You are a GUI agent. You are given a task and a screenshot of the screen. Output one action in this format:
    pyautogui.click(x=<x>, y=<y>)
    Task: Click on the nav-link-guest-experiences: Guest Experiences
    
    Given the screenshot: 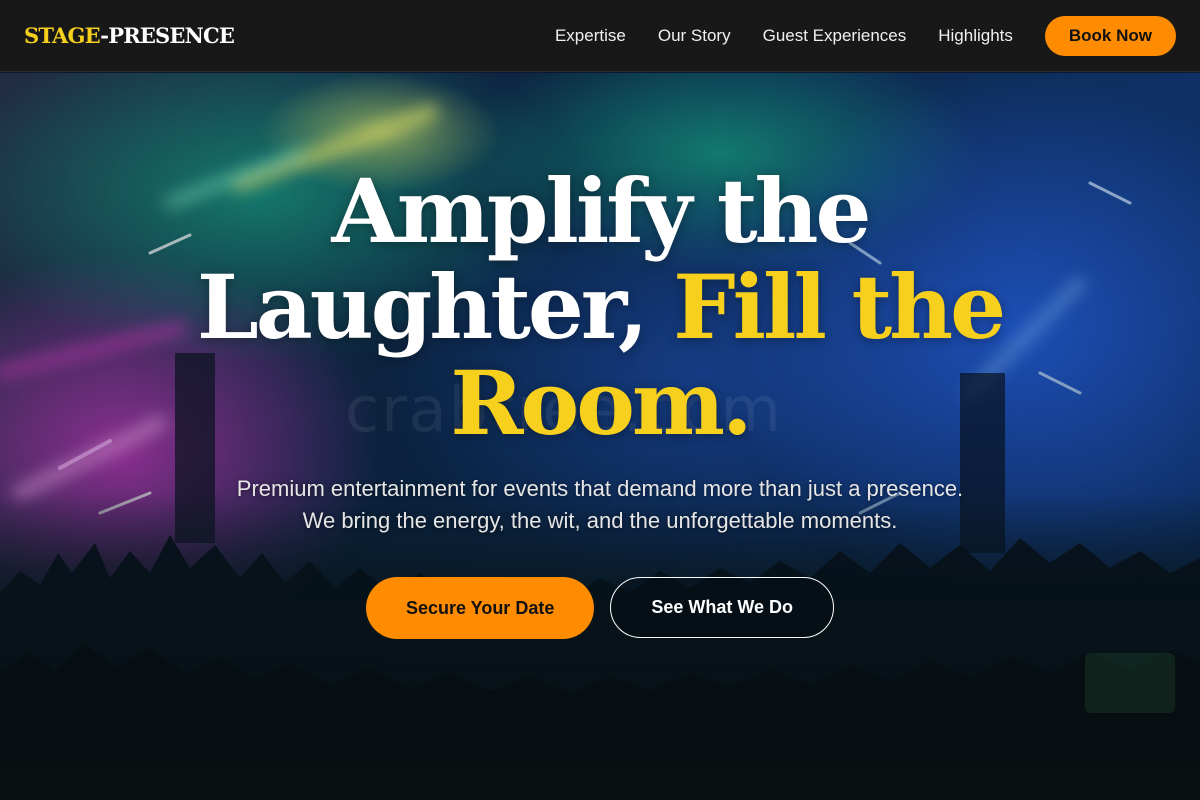 What is the action you would take?
    pyautogui.click(x=835, y=36)
    